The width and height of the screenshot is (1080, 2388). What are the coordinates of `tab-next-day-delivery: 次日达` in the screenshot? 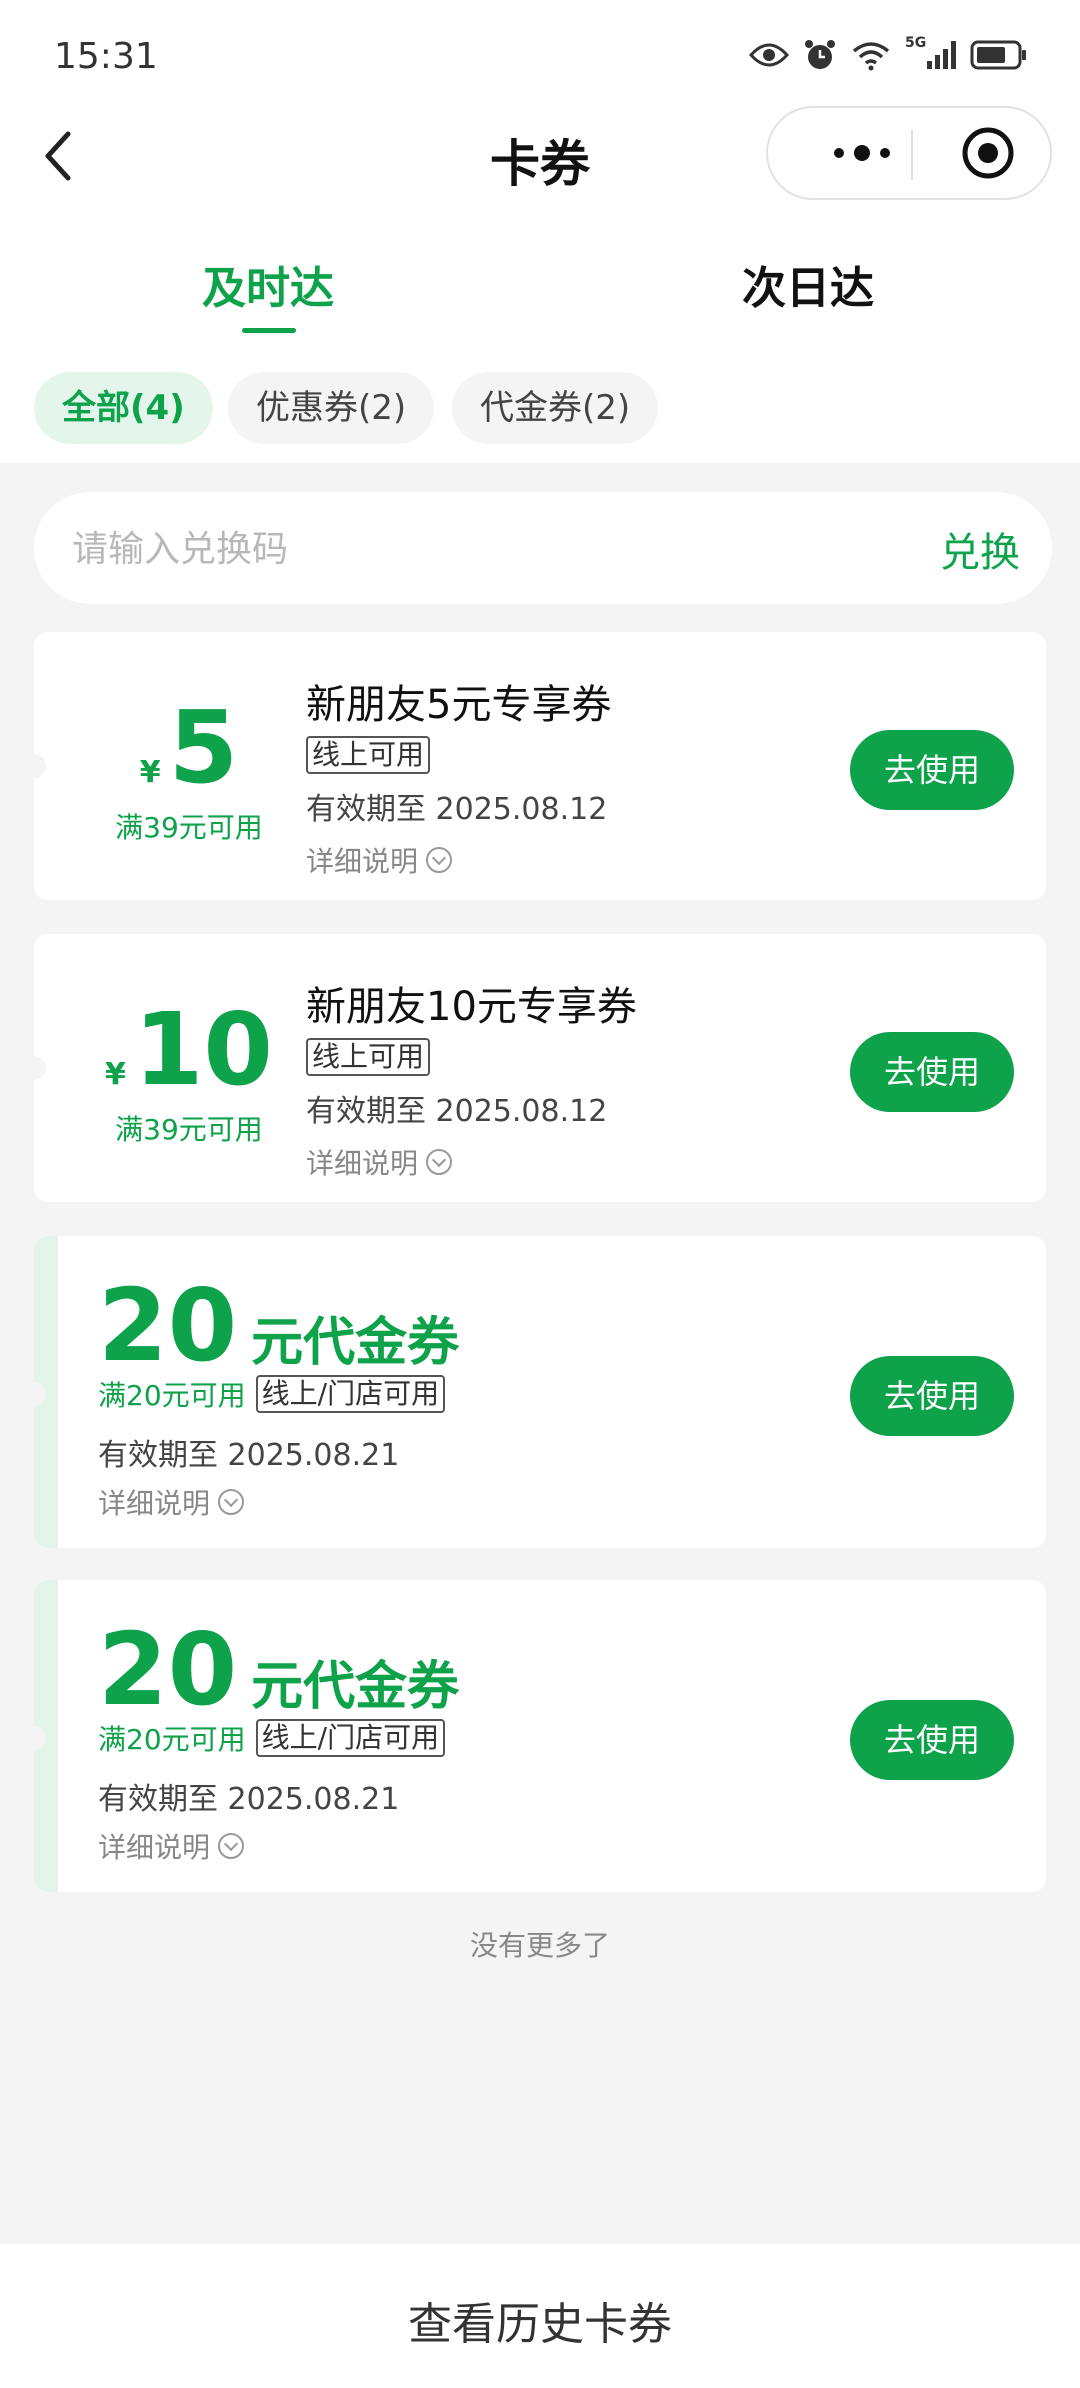 It's located at (808, 284).